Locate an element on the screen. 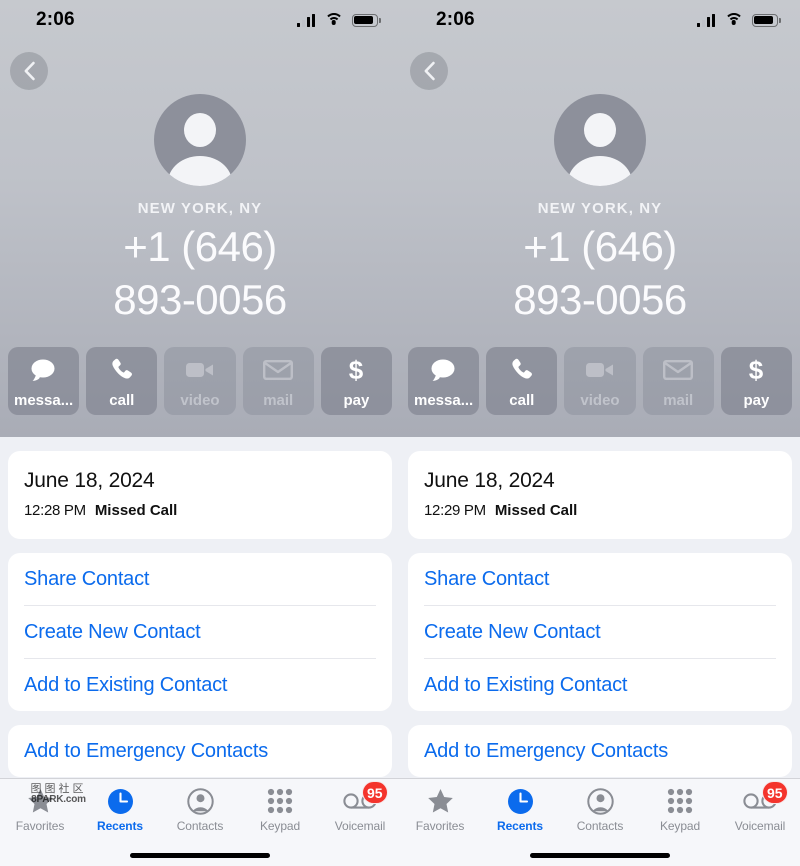  action-label: call is located at coordinates (522, 400).